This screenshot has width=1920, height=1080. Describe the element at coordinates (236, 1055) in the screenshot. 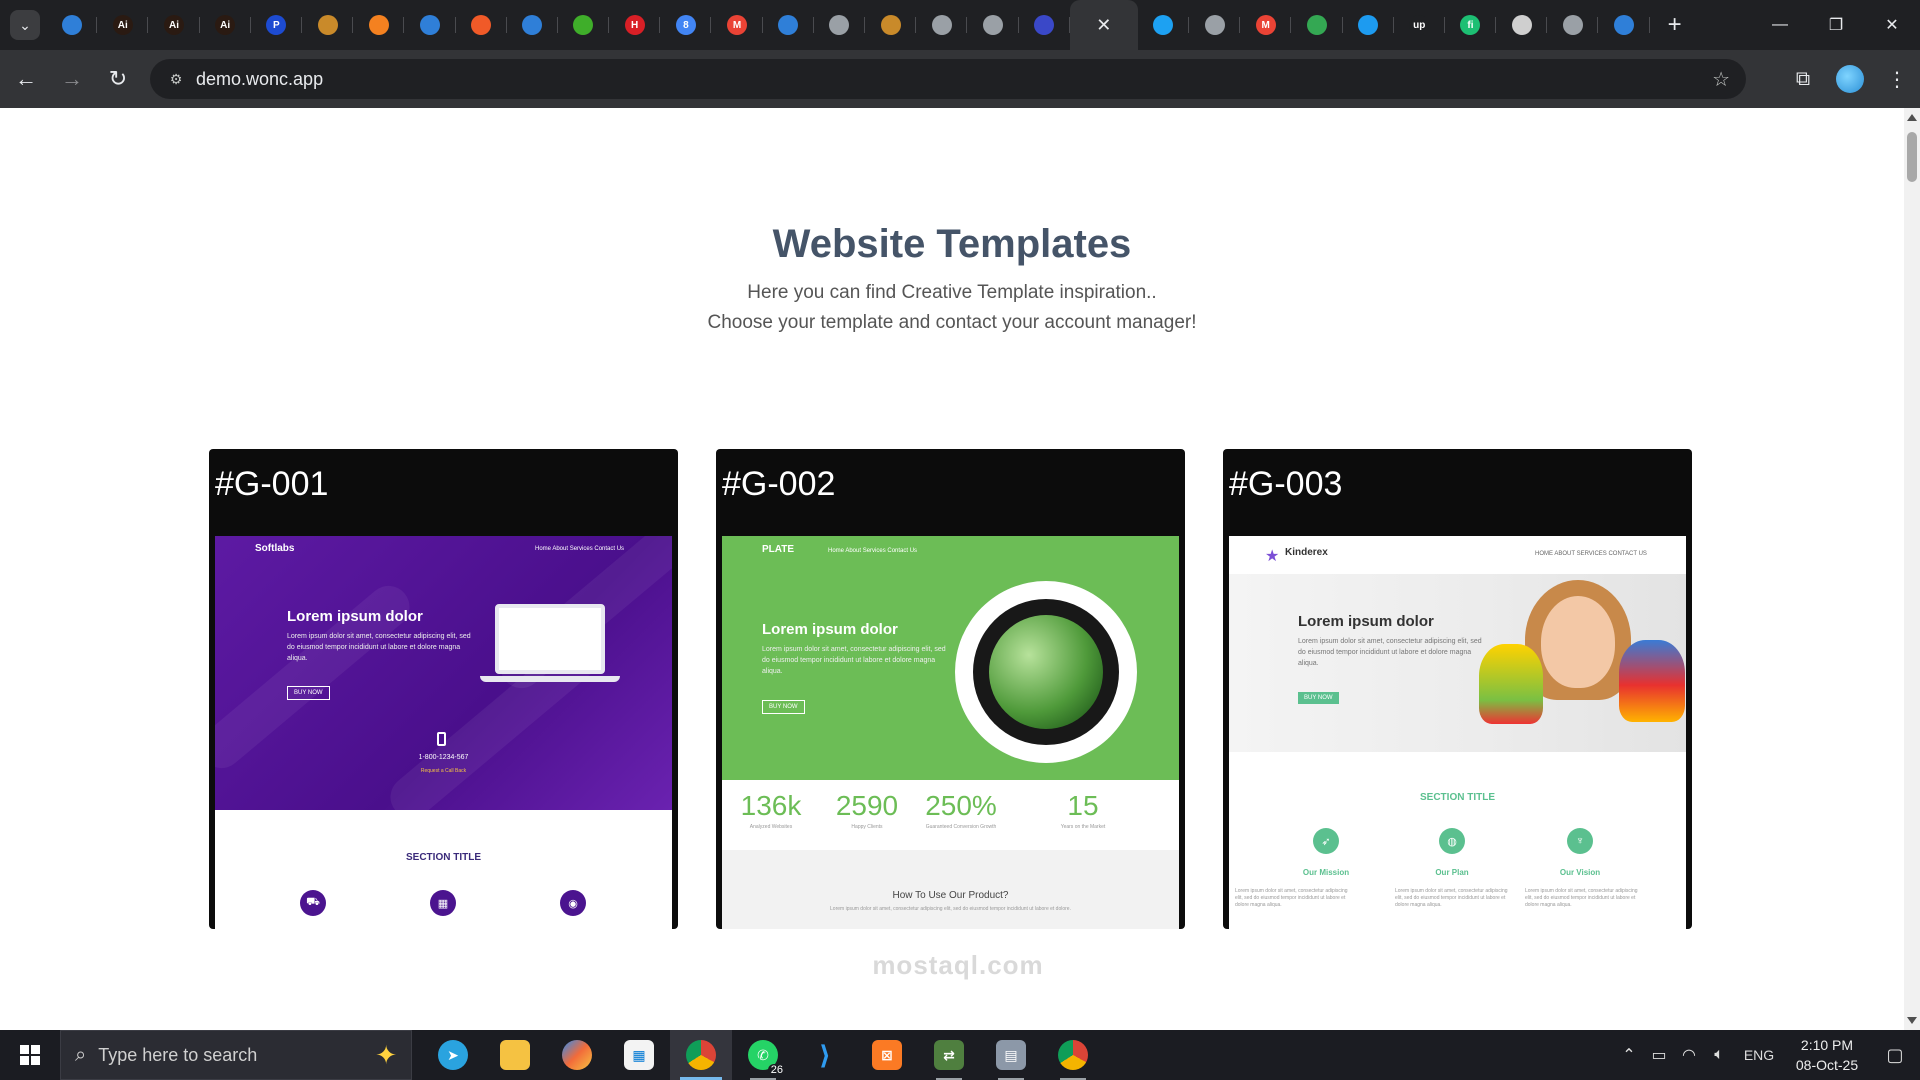

I see `taskbar-search: ⌕ Type here to search ✦` at that location.